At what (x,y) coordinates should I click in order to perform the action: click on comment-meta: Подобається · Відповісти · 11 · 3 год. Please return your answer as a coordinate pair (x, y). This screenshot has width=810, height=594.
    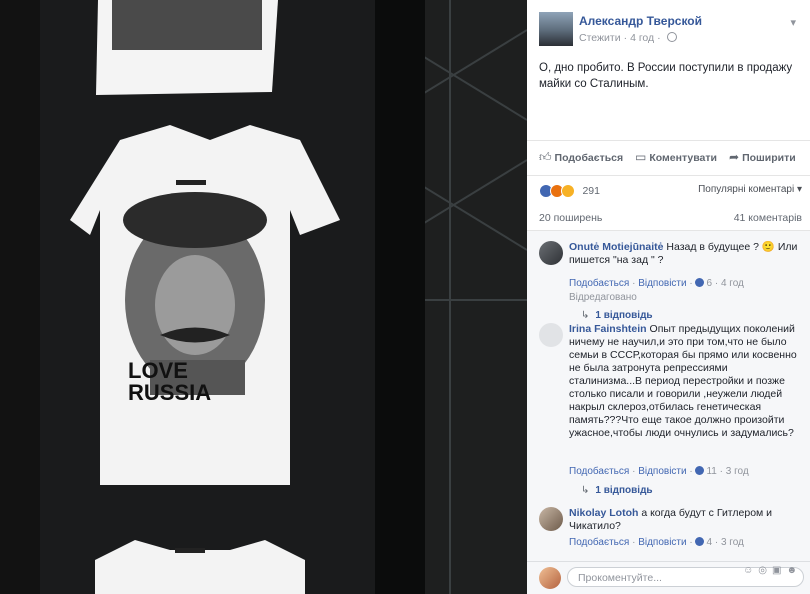
    Looking at the image, I should click on (659, 471).